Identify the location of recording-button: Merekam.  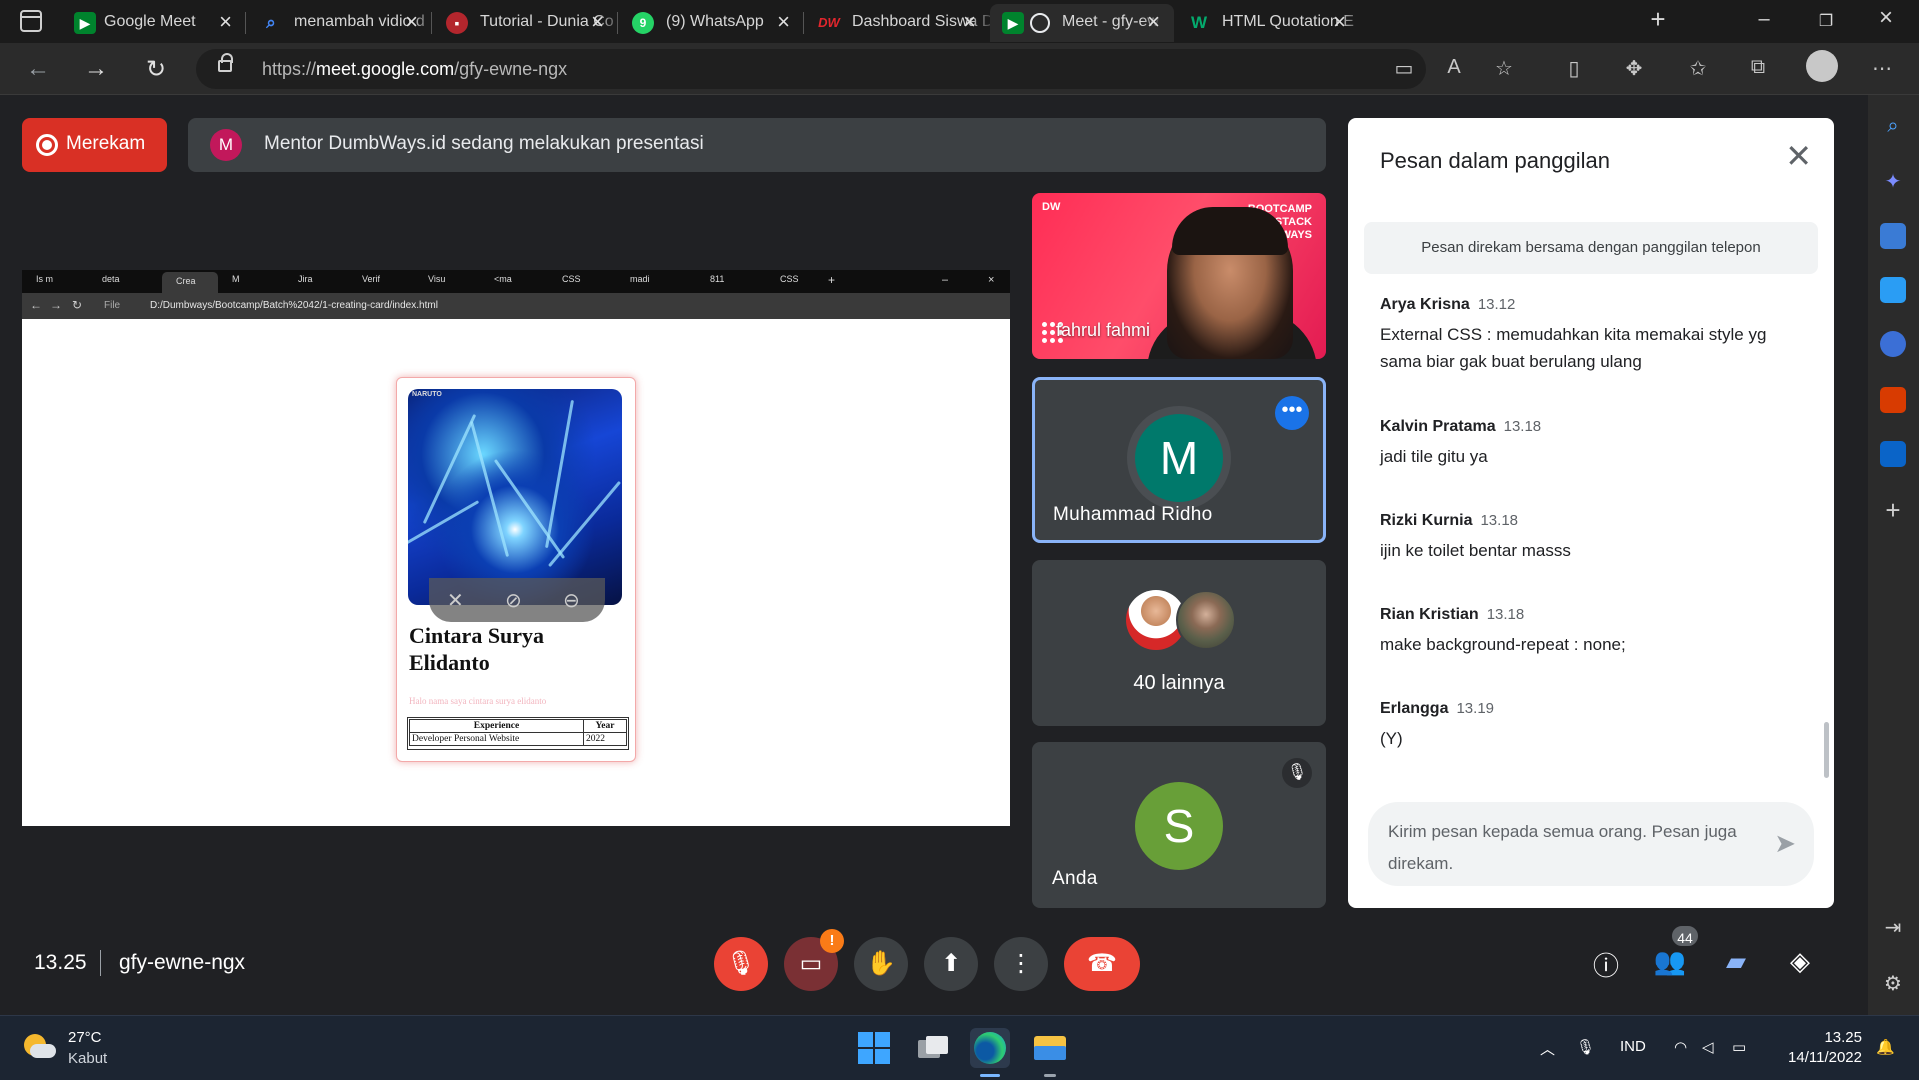
(94, 145).